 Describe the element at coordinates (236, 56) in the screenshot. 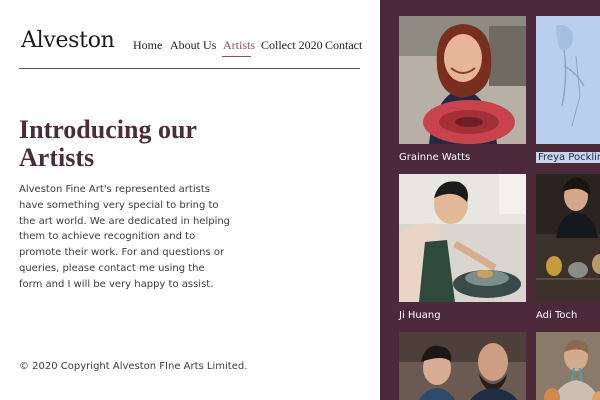

I see `active-nav-underline` at that location.